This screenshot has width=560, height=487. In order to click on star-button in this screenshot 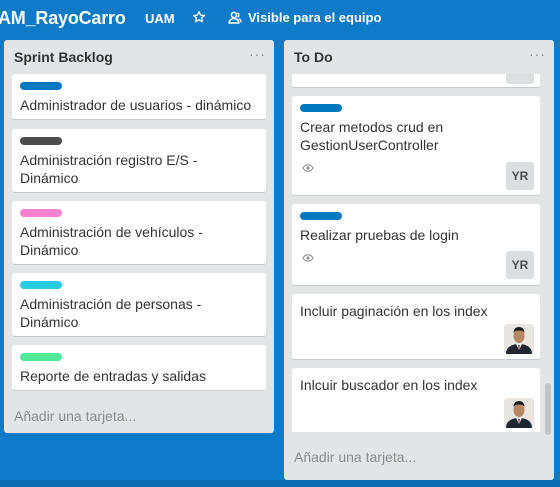, I will do `click(199, 18)`.